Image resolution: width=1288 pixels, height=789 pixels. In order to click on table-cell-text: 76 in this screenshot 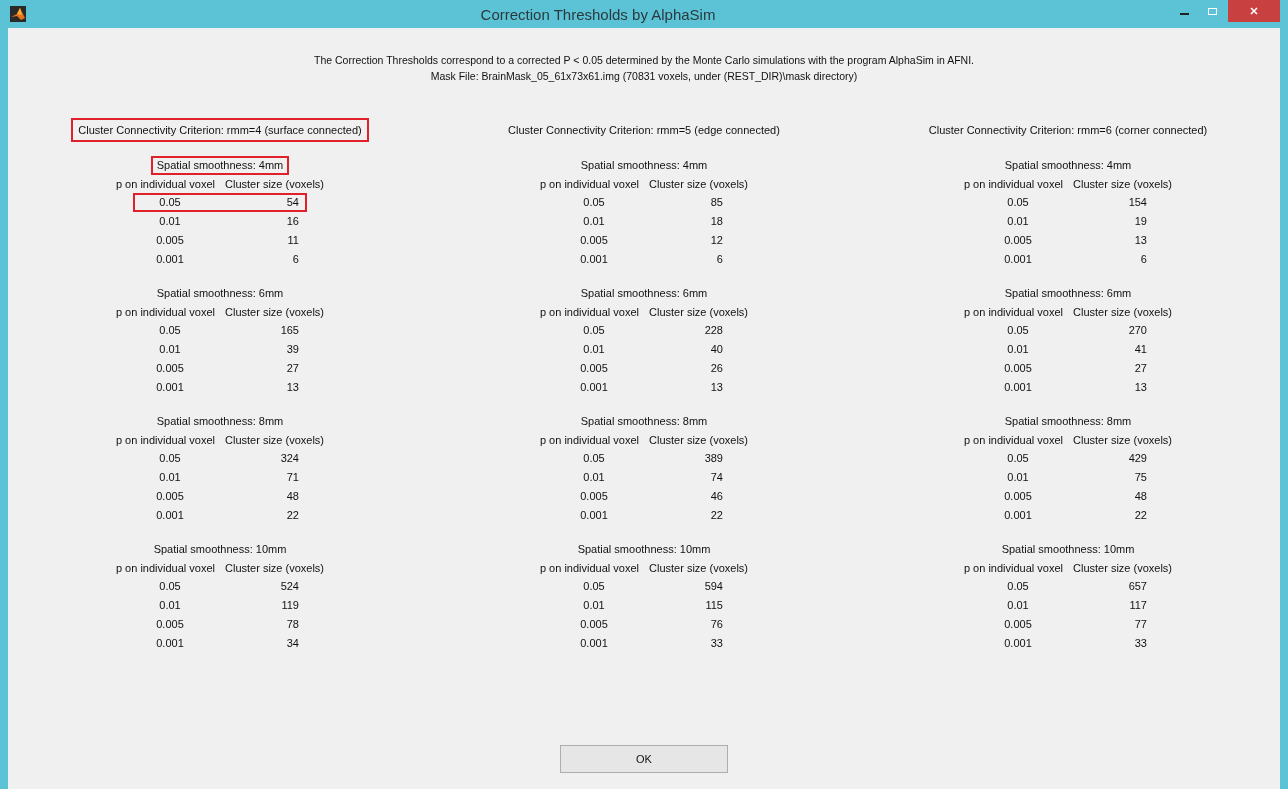, I will do `click(716, 624)`.